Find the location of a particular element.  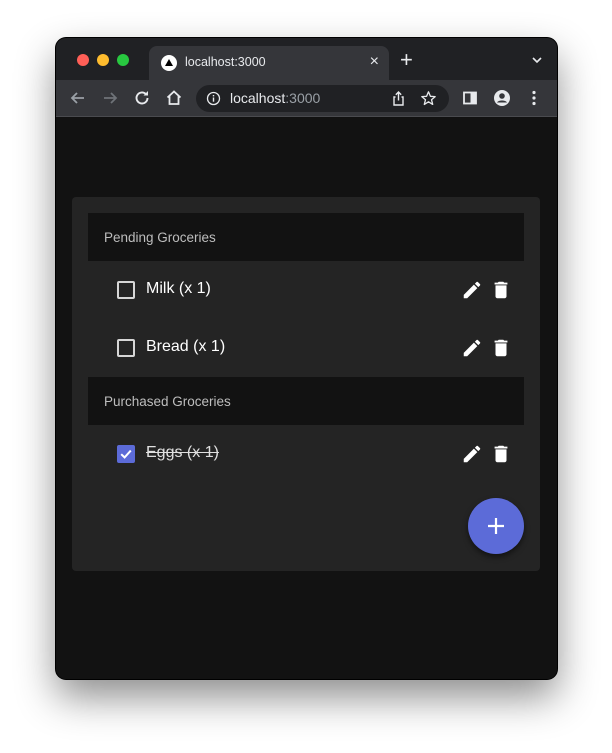

tab-close-button: × is located at coordinates (374, 62).